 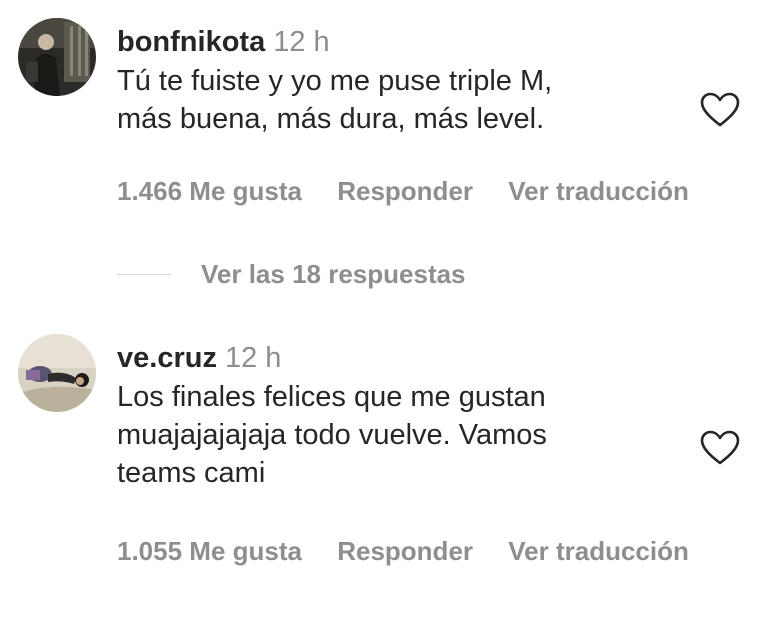 What do you see at coordinates (167, 358) in the screenshot?
I see `username: ve.cruz` at bounding box center [167, 358].